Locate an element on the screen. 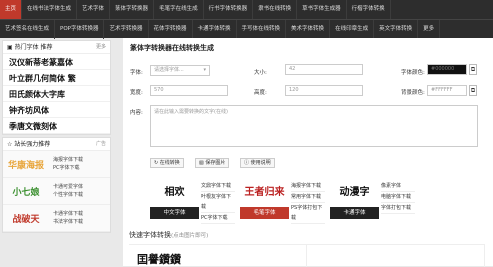 Image resolution: width=493 pixels, height=267 pixels. content-label: 内容: is located at coordinates (136, 113).